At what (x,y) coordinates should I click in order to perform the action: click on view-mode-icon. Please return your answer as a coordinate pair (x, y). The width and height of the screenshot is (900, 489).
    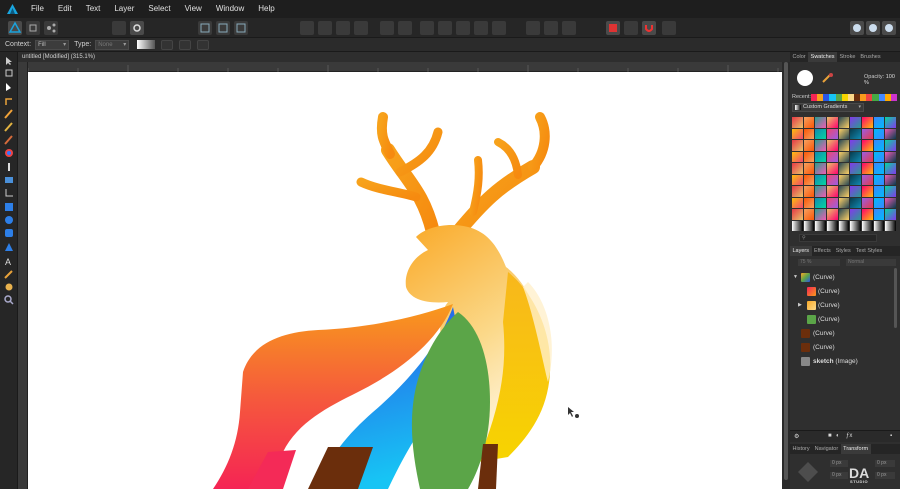
    Looking at the image, I should click on (873, 28).